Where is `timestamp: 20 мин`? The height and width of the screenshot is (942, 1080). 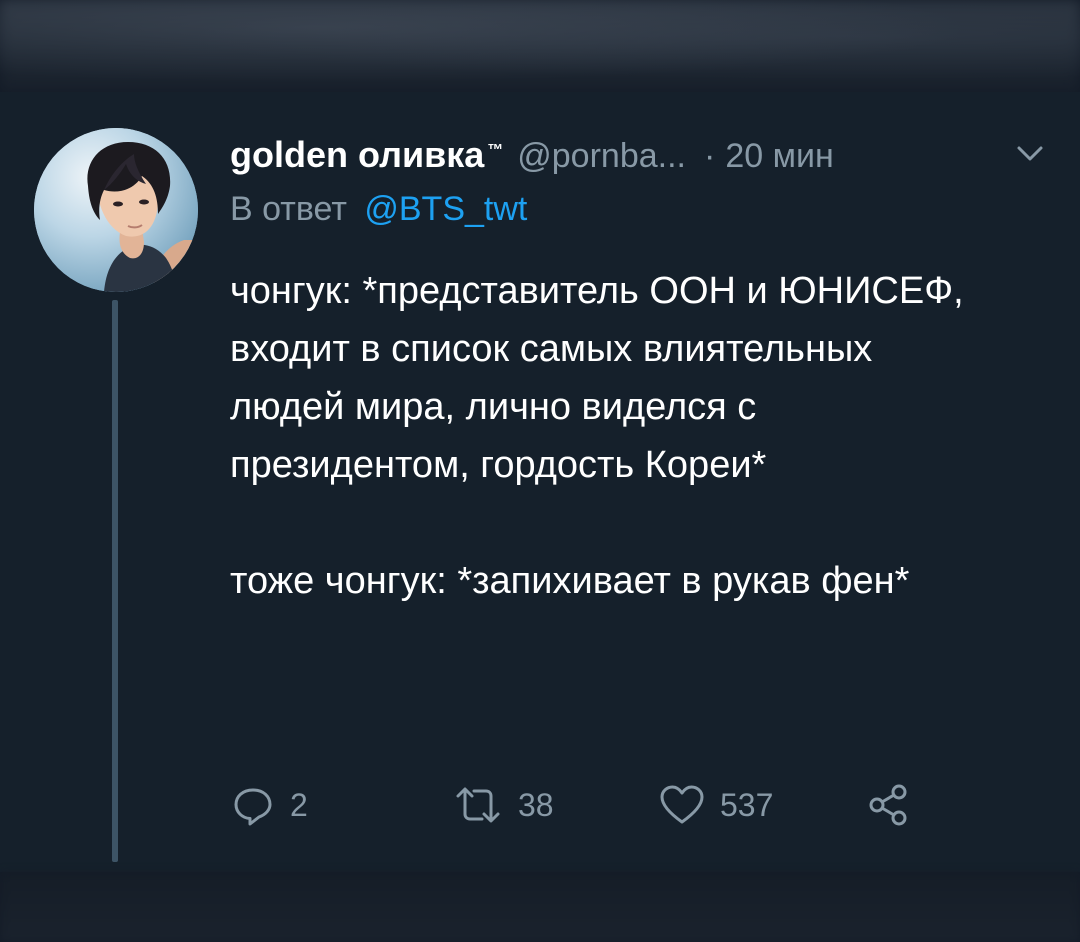 timestamp: 20 мин is located at coordinates (779, 156).